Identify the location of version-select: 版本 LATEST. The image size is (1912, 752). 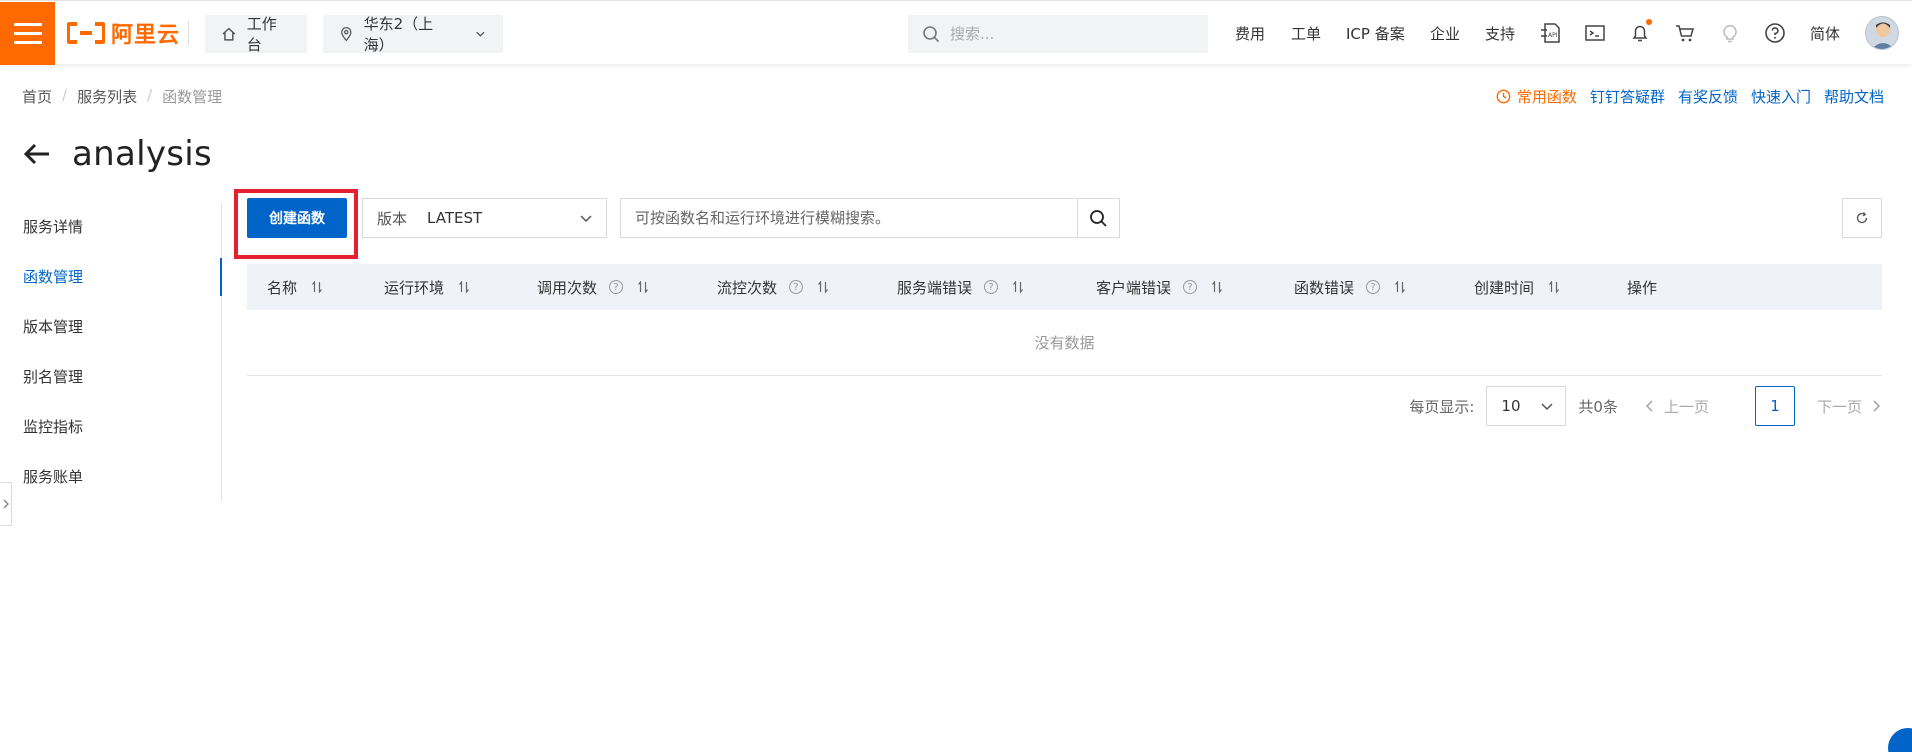
(484, 218).